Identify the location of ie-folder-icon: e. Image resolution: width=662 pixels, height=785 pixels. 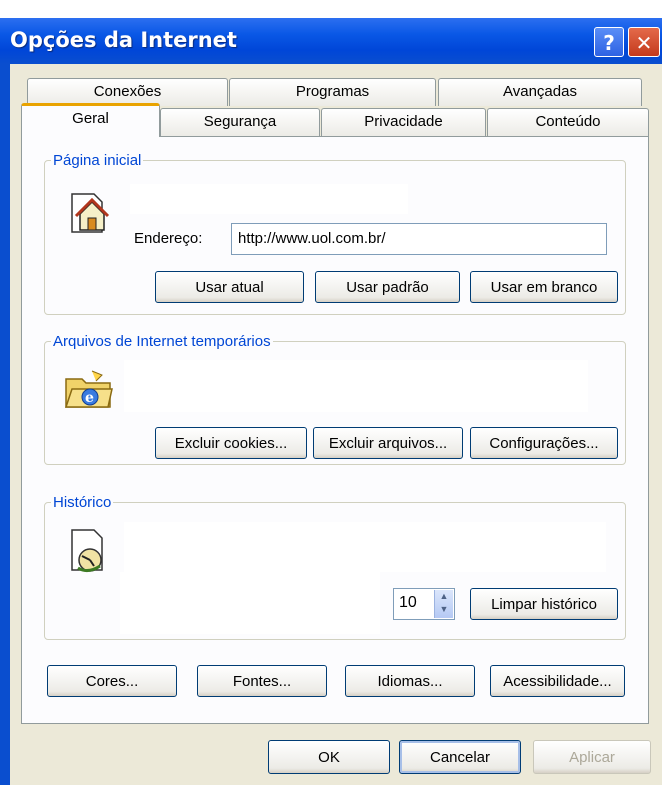
(88, 389).